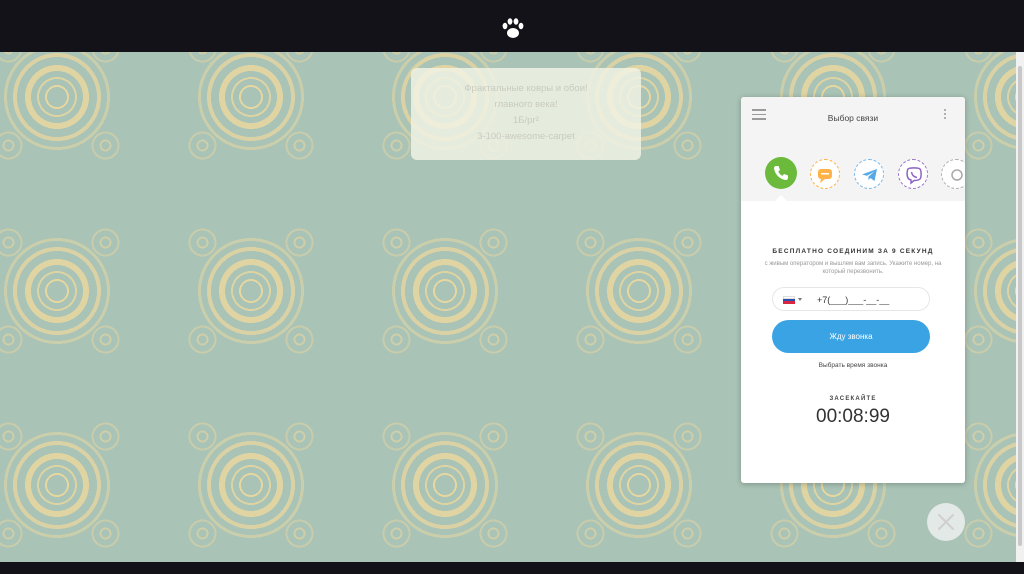 Image resolution: width=1024 pixels, height=574 pixels. What do you see at coordinates (526, 120) in the screenshot?
I see `notice-line-3: 1Б/рг²` at bounding box center [526, 120].